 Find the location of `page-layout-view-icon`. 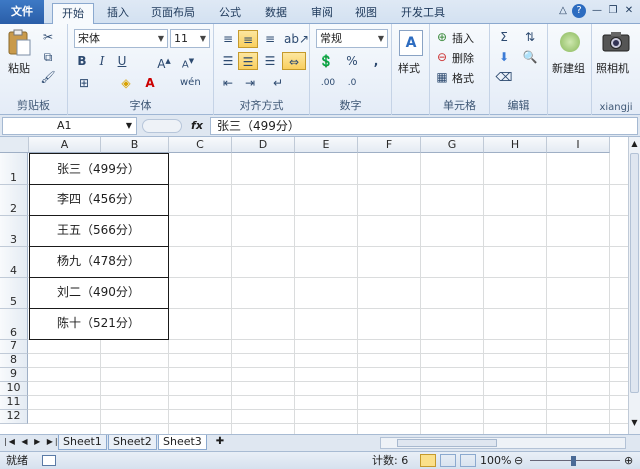

page-layout-view-icon is located at coordinates (448, 460).